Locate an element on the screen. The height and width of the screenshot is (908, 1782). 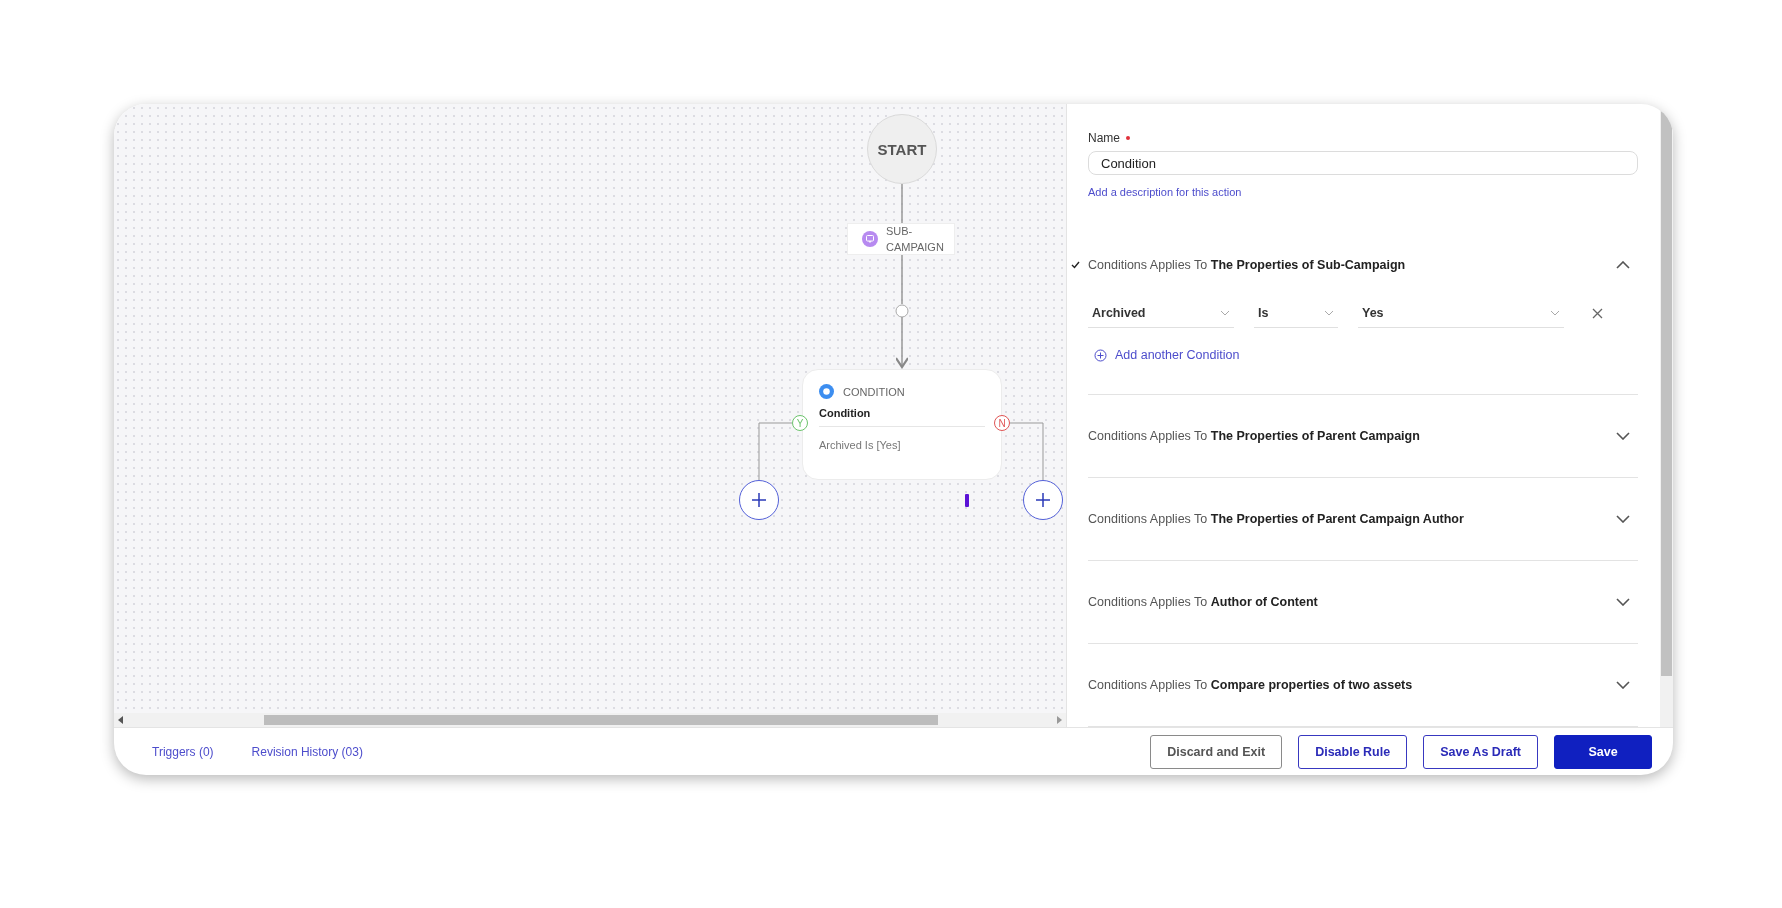
chevron-up-icon is located at coordinates (1623, 265).